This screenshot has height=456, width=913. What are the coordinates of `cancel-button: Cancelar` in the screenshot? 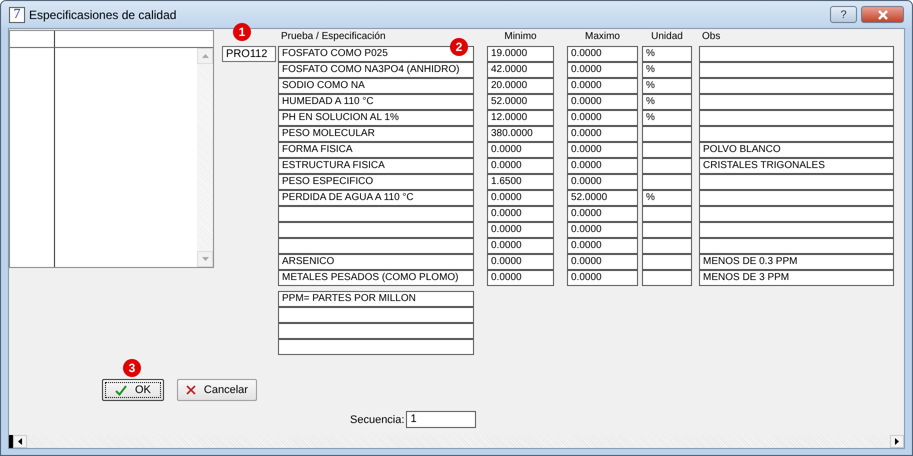 It's located at (216, 390).